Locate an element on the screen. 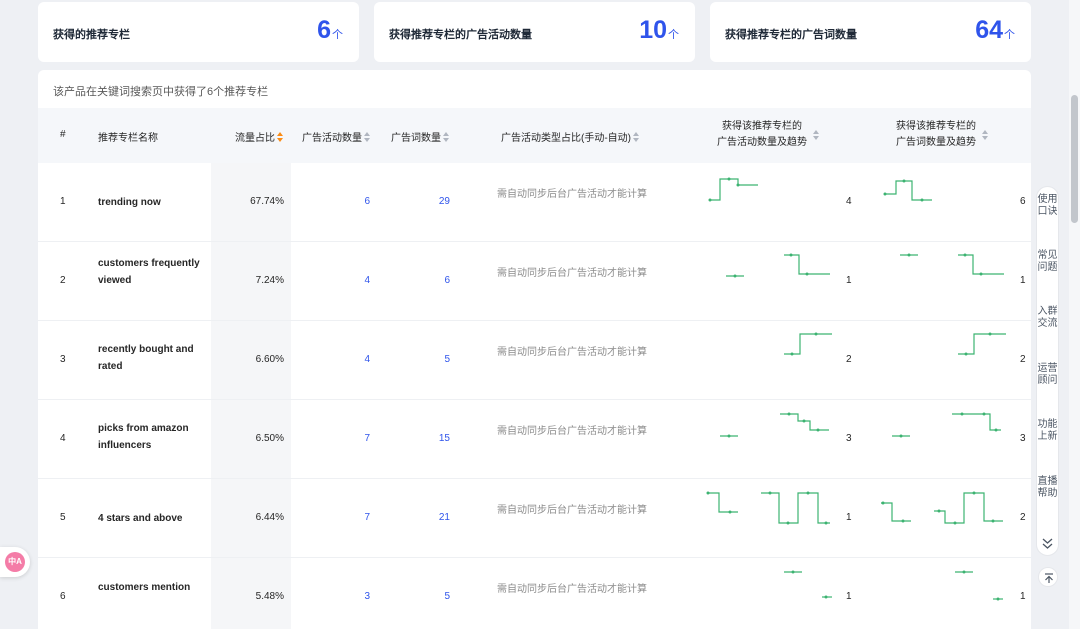 This screenshot has height=629, width=1080. sidebar-item-new-features: 功能上新 is located at coordinates (1047, 430).